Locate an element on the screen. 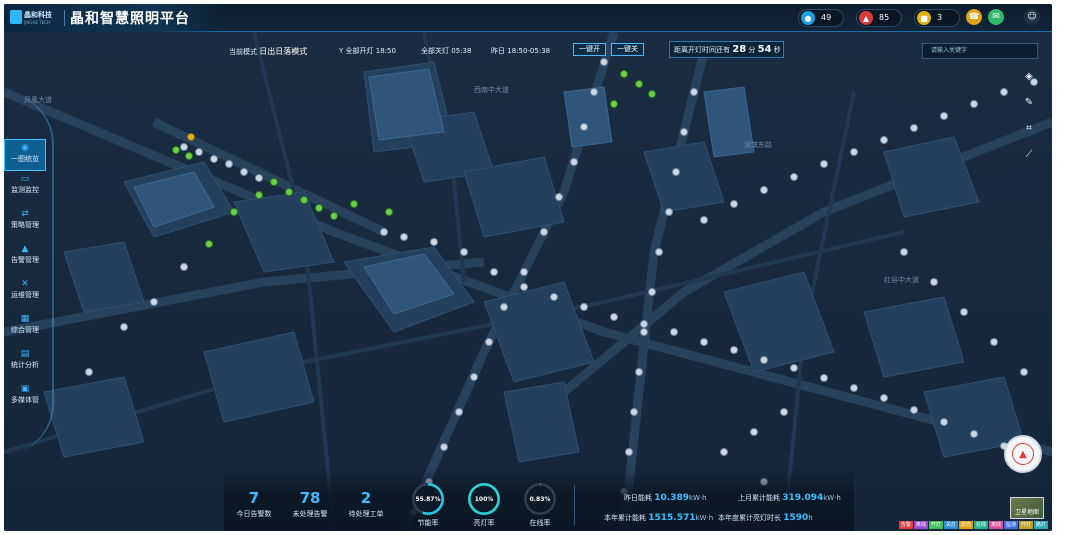 Image resolution: width=1080 pixels, height=535 pixels. alarms-today-label: 今日告警数 is located at coordinates (254, 514).